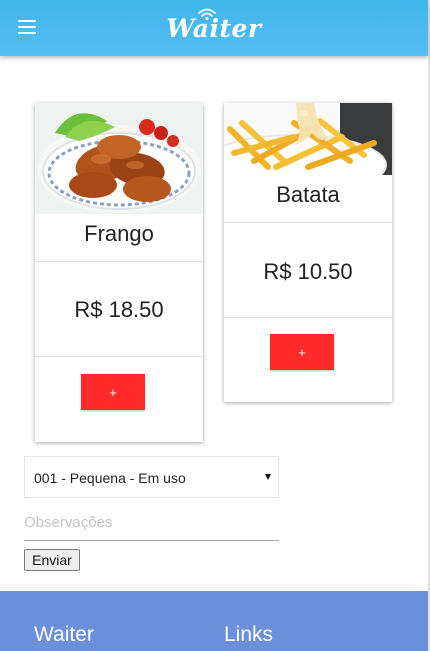 This screenshot has height=651, width=430. I want to click on footer-links-heading: Links, so click(249, 634).